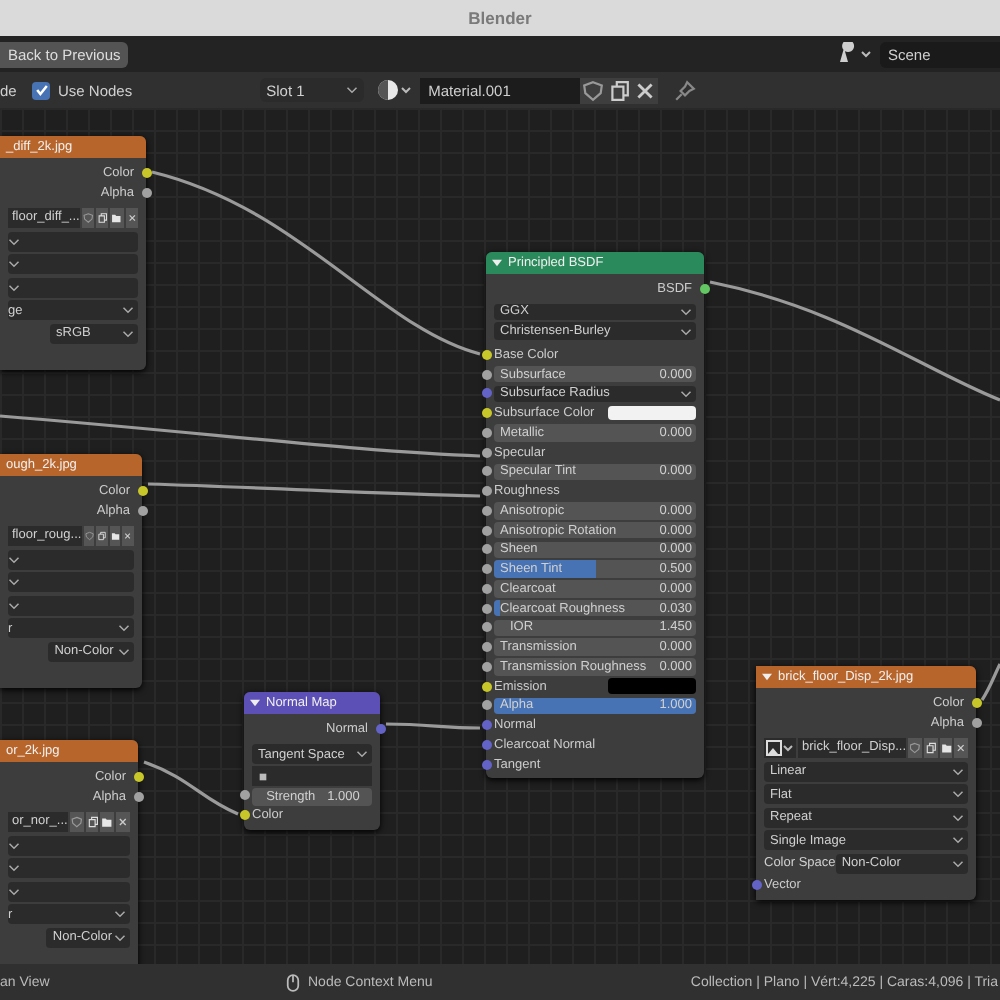  What do you see at coordinates (263, 776) in the screenshot?
I see `uv-icon` at bounding box center [263, 776].